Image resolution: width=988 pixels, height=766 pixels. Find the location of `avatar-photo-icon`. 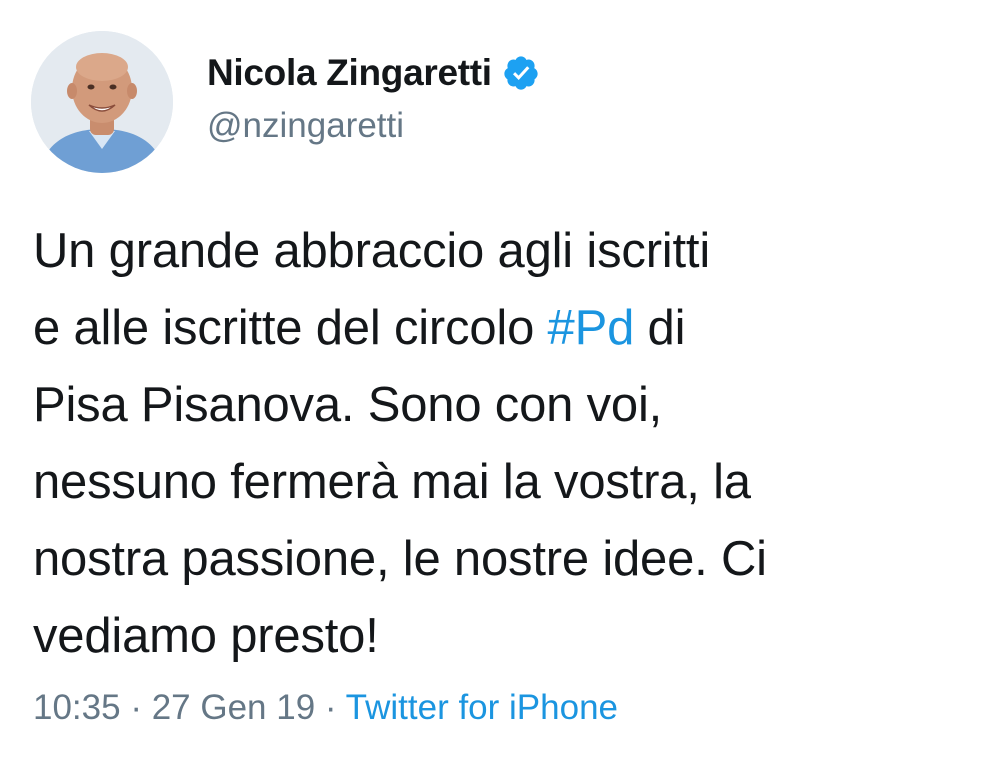

avatar-photo-icon is located at coordinates (102, 102).